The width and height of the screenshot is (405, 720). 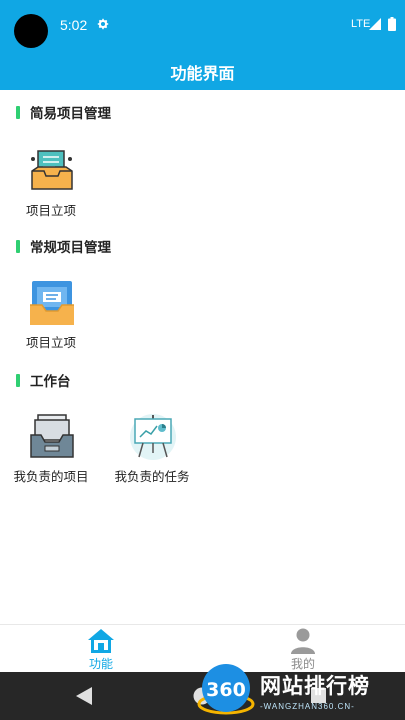 I want to click on grid-item-label: 我负责的任务, so click(x=152, y=476).